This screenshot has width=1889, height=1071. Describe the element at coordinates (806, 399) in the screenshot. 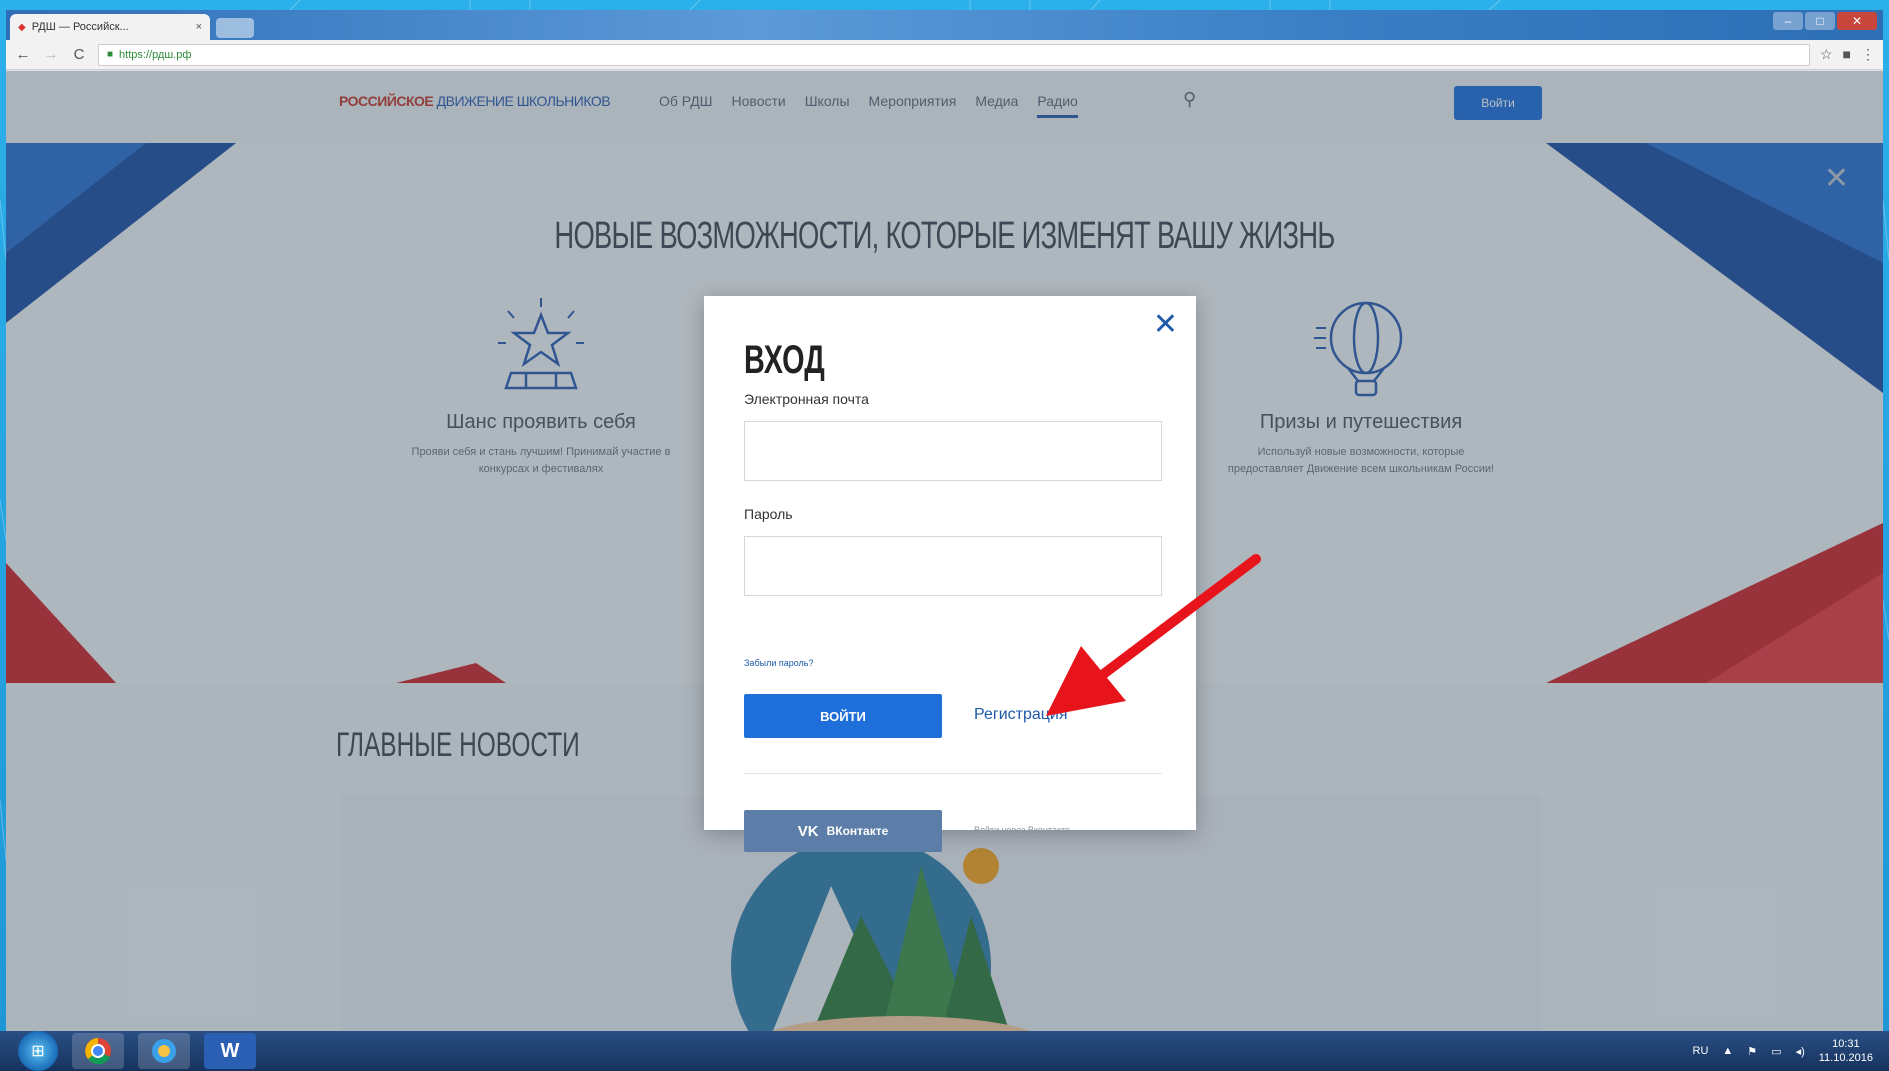

I see `email-label: Электронная почта` at that location.